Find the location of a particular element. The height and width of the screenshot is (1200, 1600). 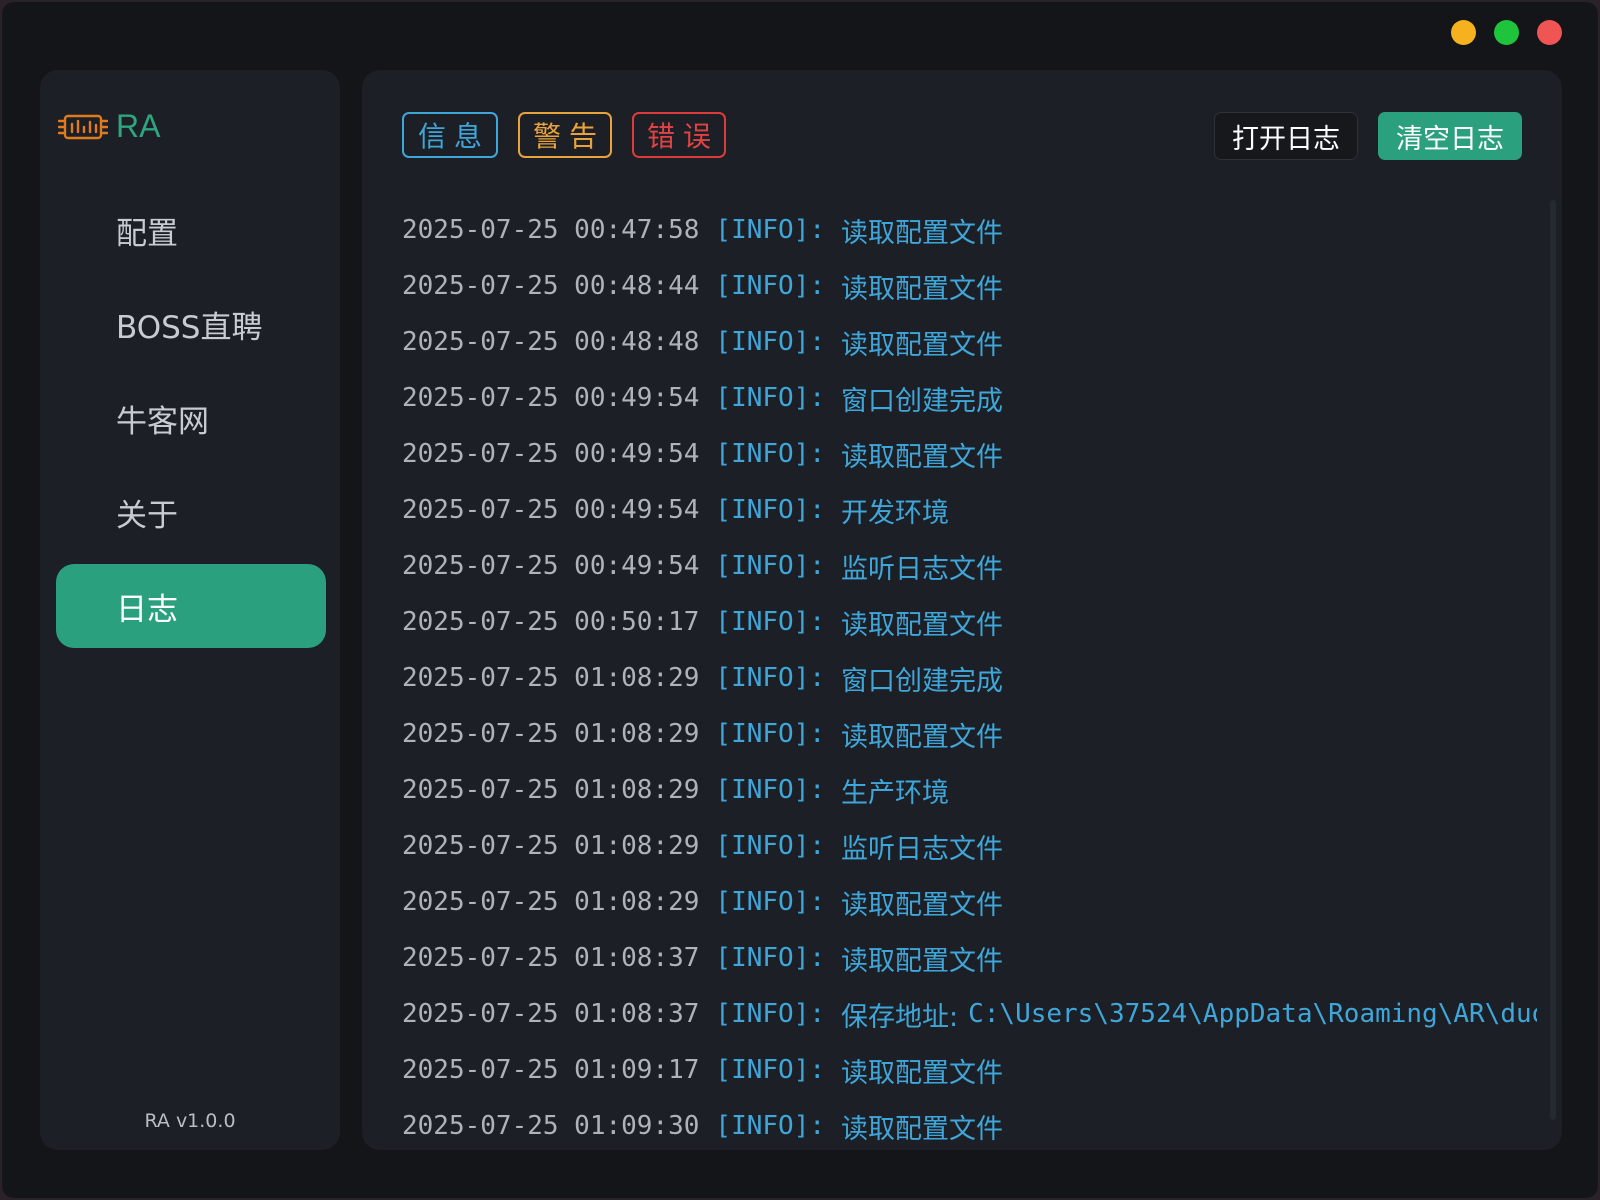

window-controls is located at coordinates (1506, 32).